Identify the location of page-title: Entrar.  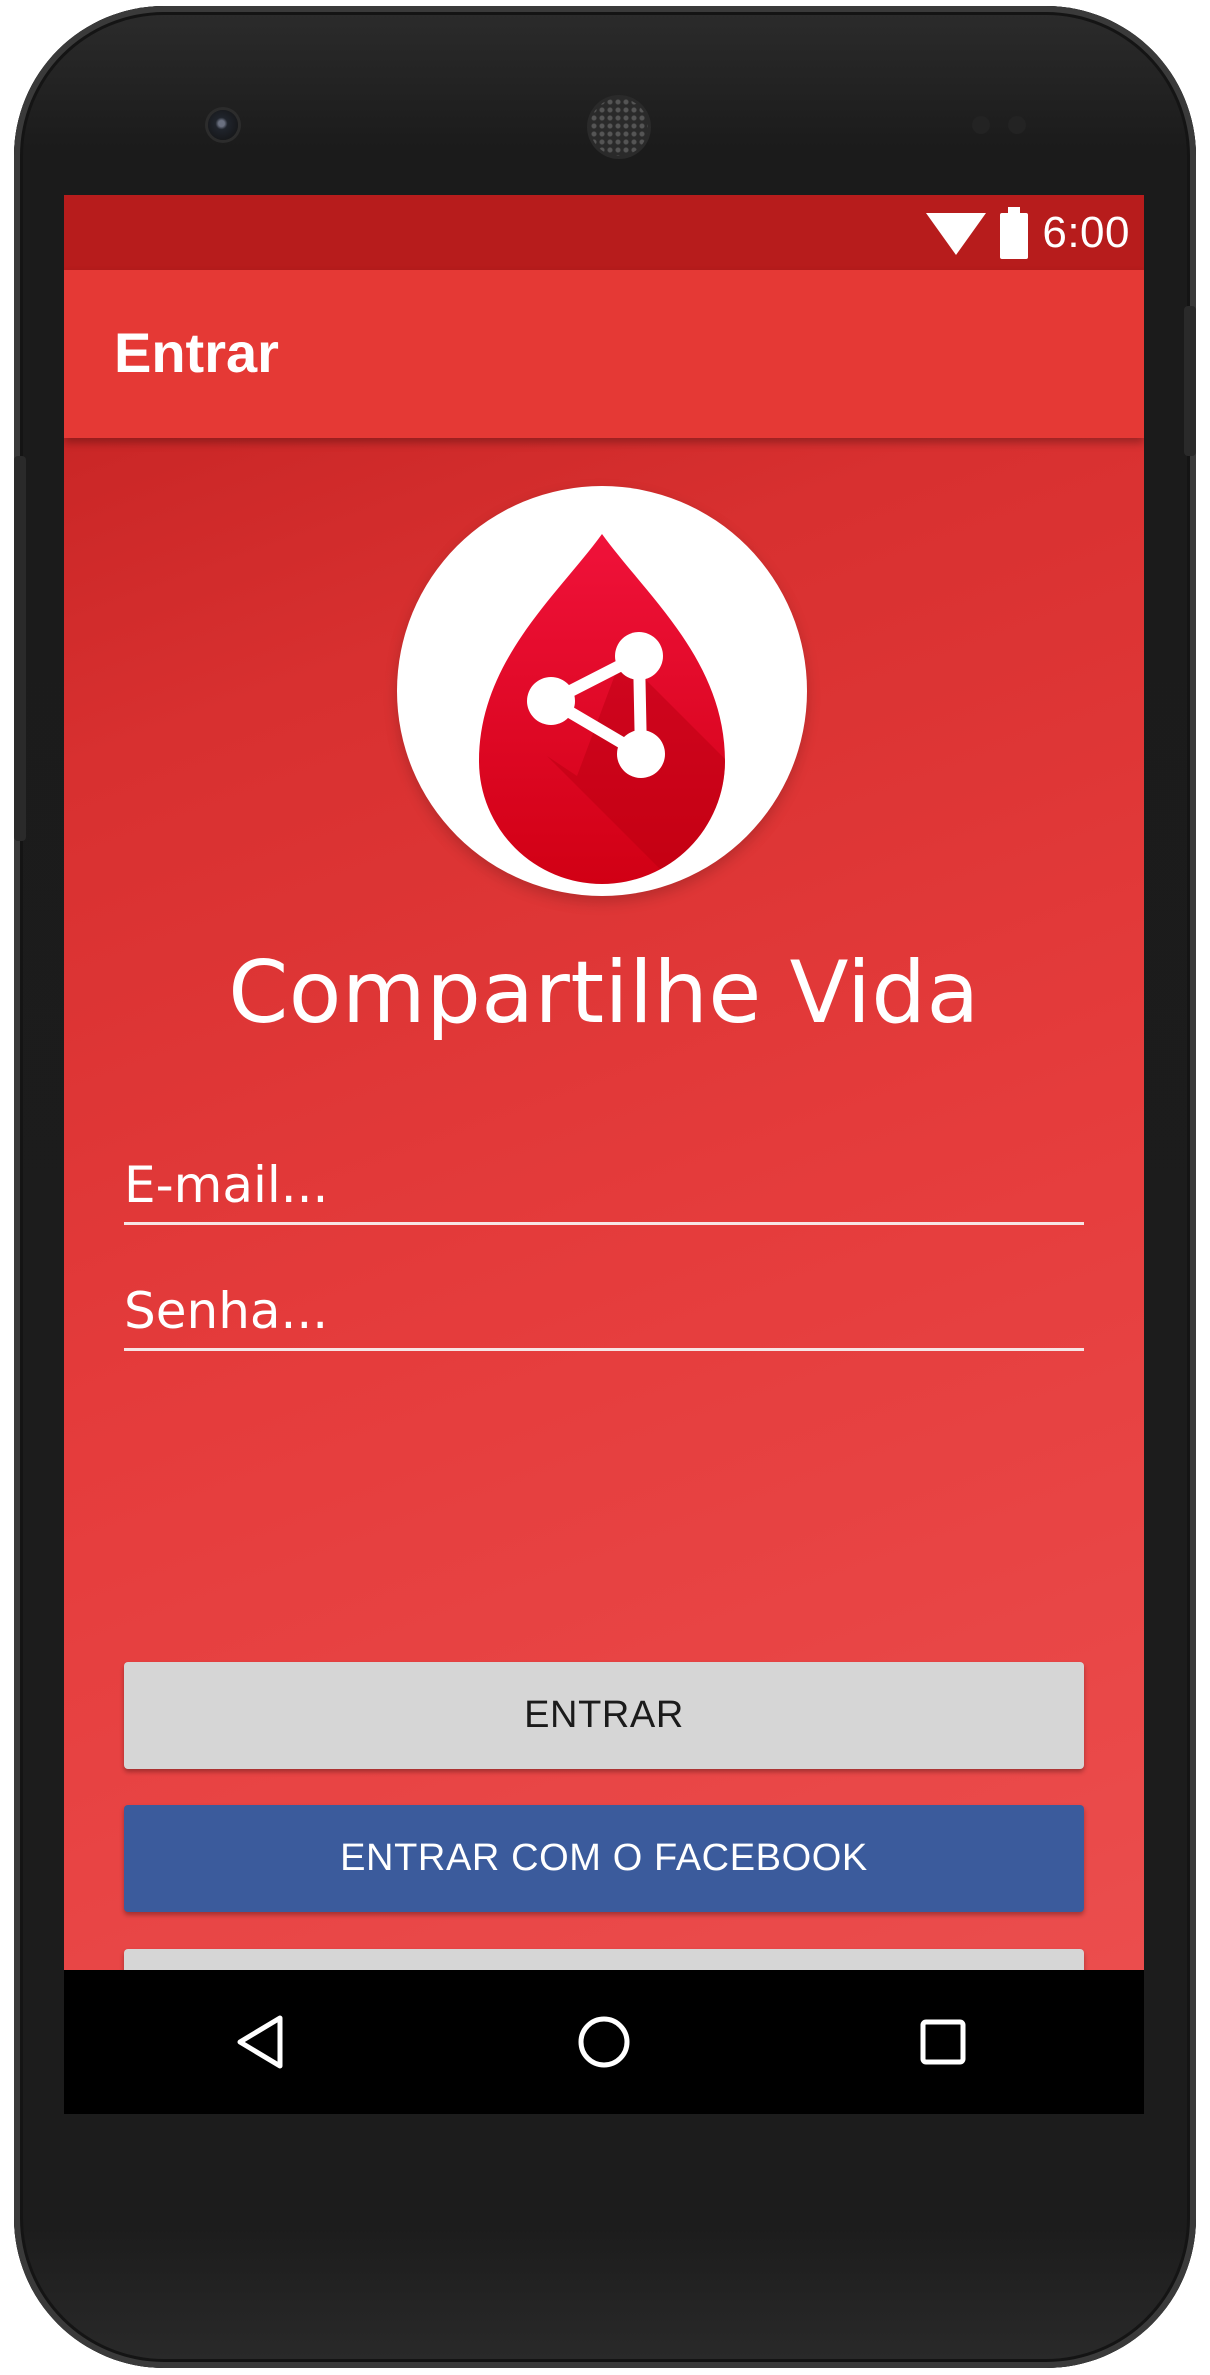
(196, 352).